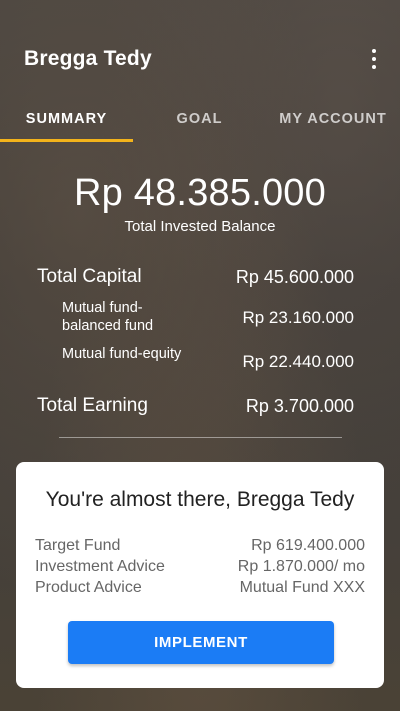 This screenshot has height=711, width=400. I want to click on tab-bar: SUMMARY GOAL MY ACCOUNT, so click(200, 120).